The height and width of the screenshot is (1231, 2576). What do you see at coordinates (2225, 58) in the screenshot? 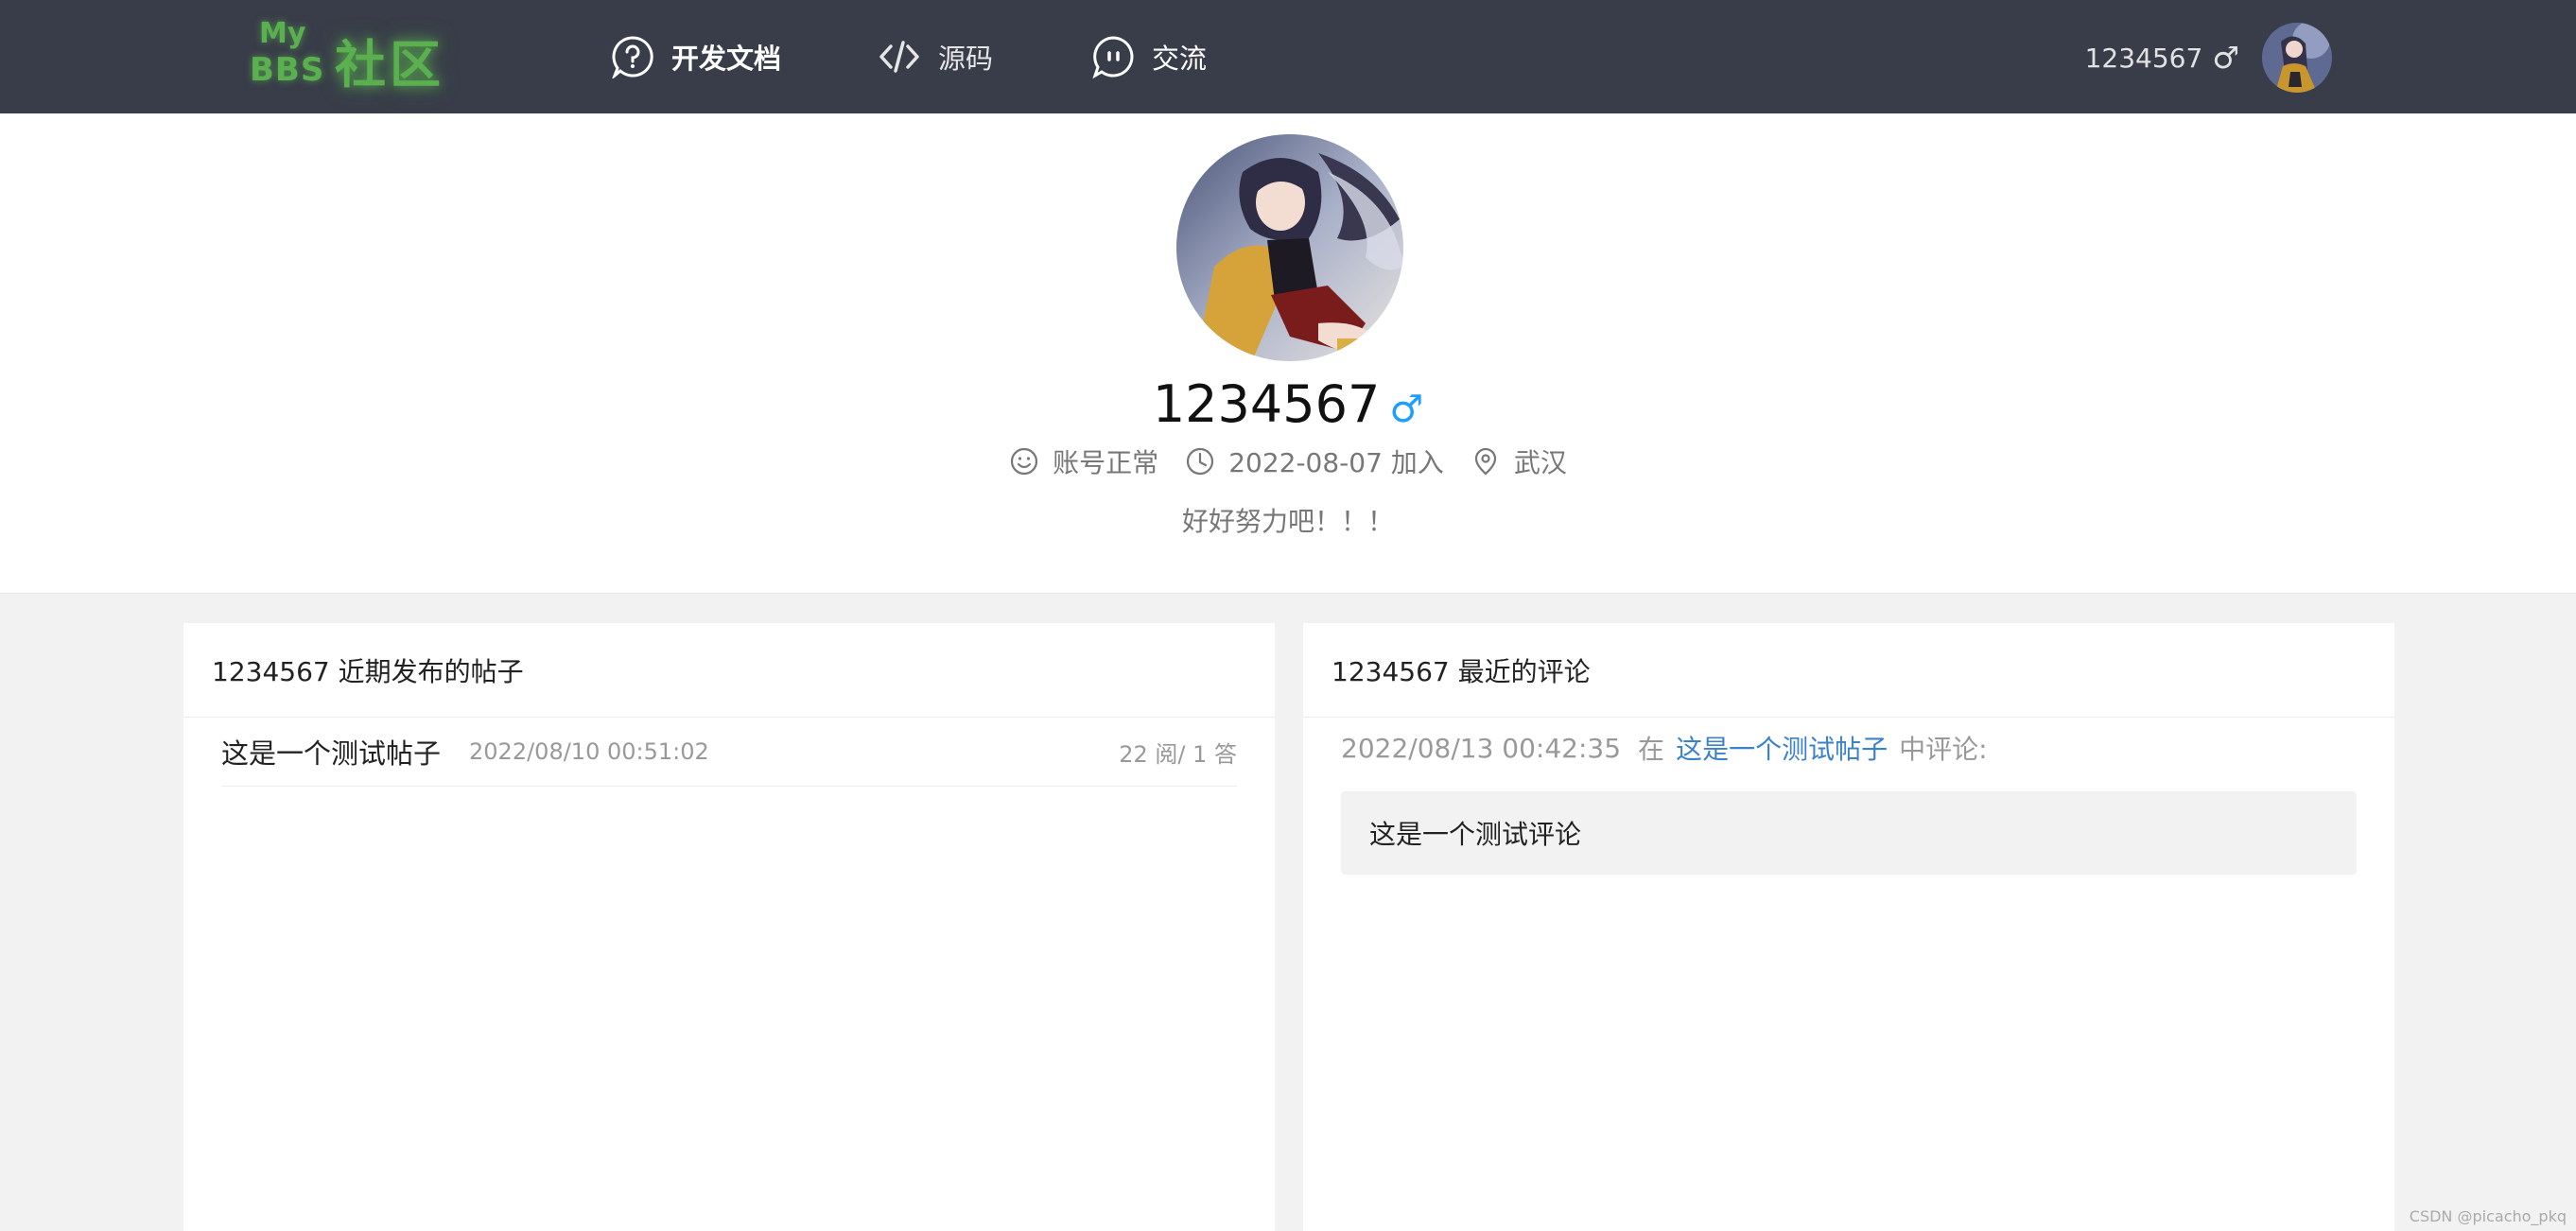
I see `header-male-icon: ♂` at bounding box center [2225, 58].